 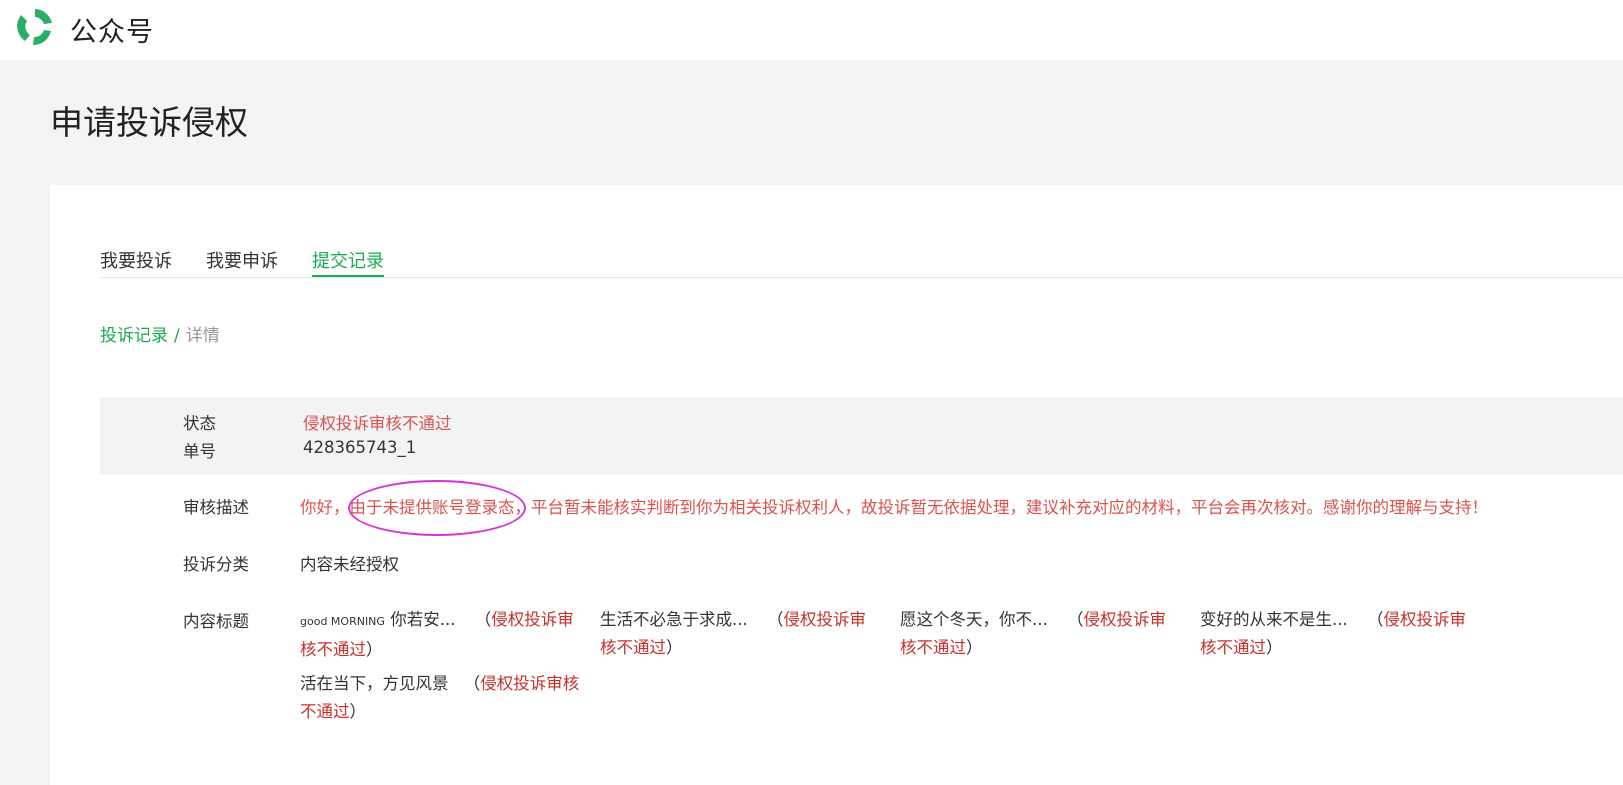 I want to click on content-title-item: good MORNING 你若安... （侵权投诉审 核不通过）, so click(x=445, y=635).